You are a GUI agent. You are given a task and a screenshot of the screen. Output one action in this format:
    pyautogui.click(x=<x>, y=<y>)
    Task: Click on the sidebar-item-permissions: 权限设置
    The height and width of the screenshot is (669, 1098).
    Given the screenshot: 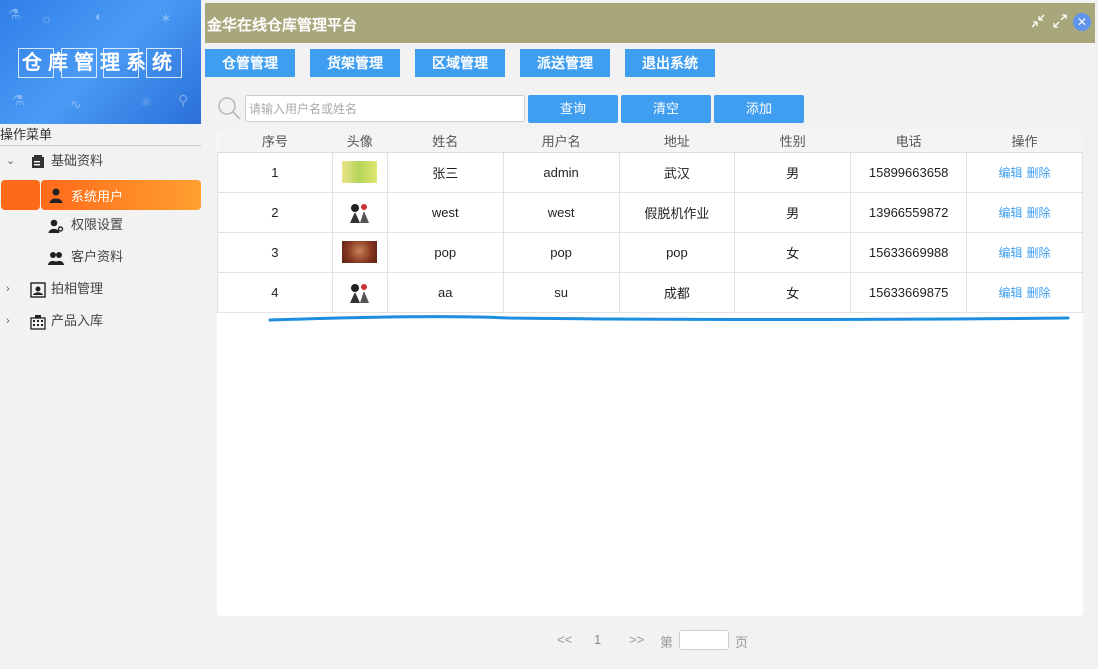 What is the action you would take?
    pyautogui.click(x=100, y=225)
    